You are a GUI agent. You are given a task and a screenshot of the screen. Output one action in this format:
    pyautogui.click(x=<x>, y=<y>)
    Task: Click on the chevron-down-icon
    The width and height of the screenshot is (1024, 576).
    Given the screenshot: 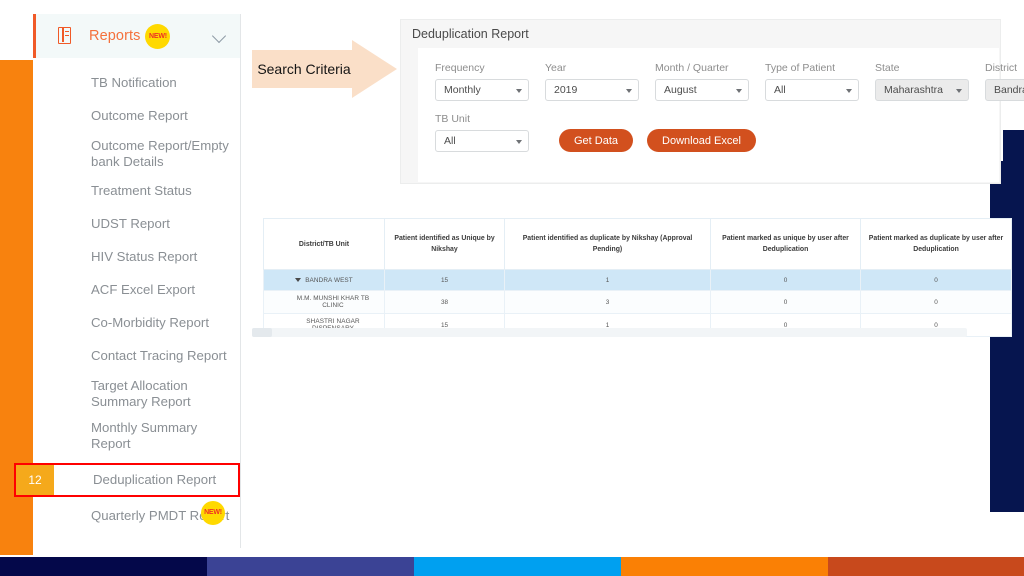 What is the action you would take?
    pyautogui.click(x=219, y=36)
    